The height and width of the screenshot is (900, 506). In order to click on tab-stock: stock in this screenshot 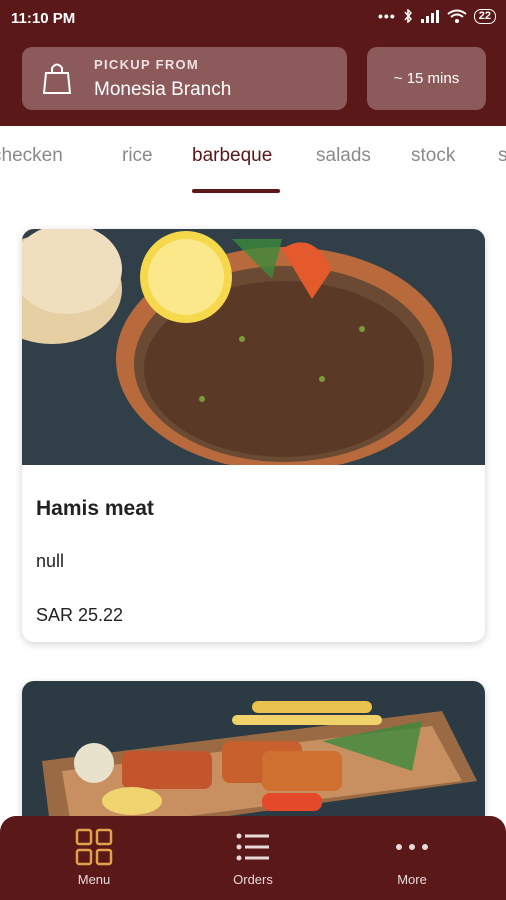, I will do `click(433, 156)`.